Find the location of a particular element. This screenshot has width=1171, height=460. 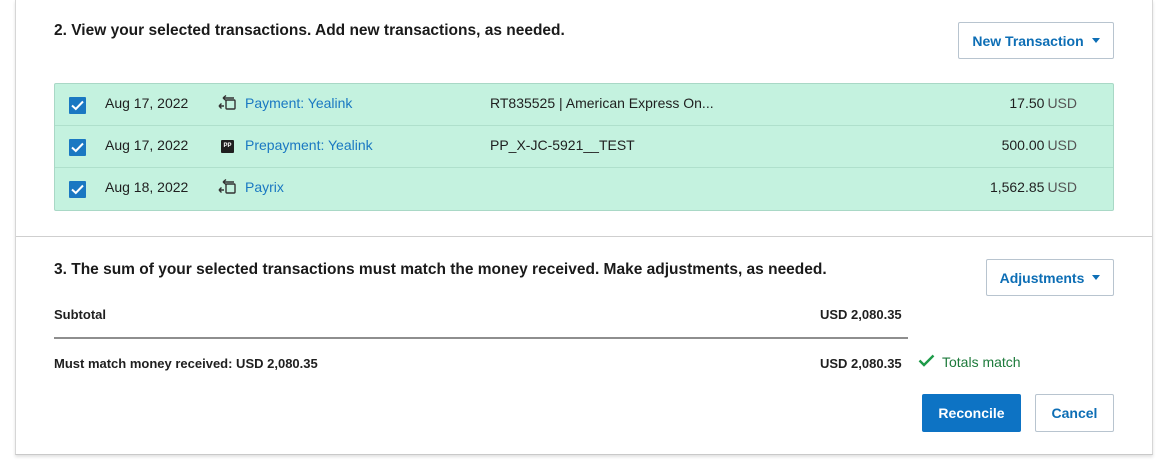

sum-divider is located at coordinates (481, 338).